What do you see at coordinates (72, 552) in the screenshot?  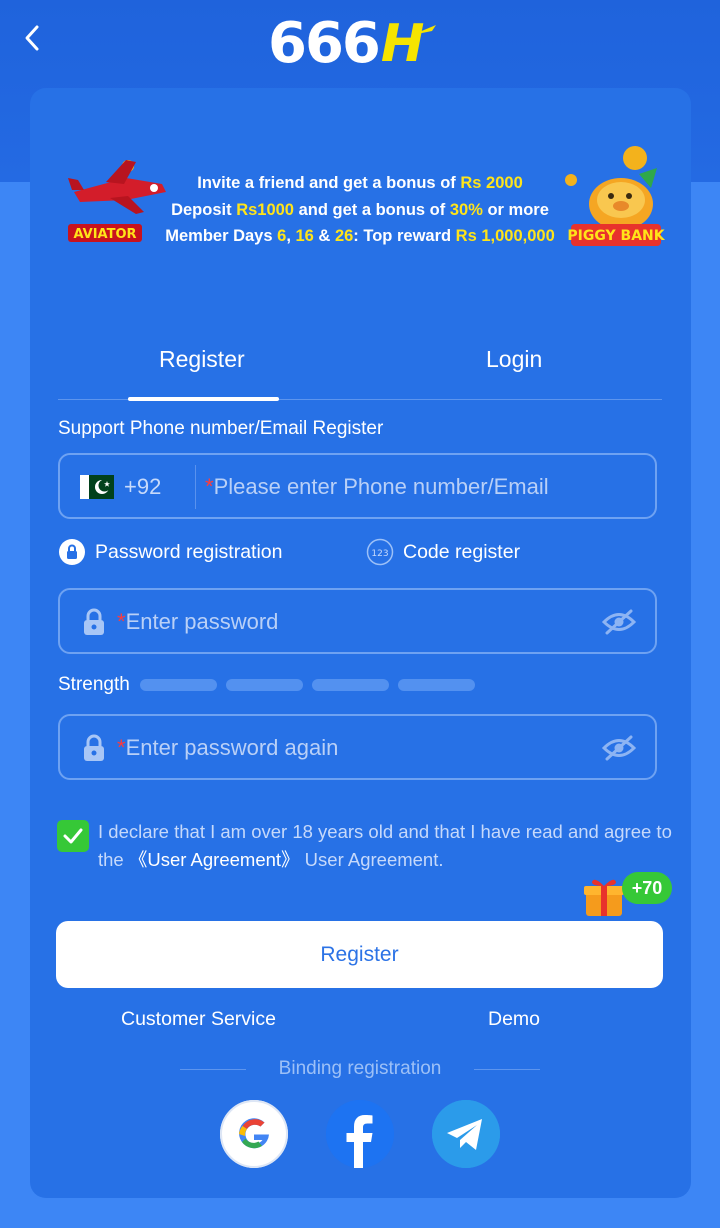 I see `lock-circle-icon` at bounding box center [72, 552].